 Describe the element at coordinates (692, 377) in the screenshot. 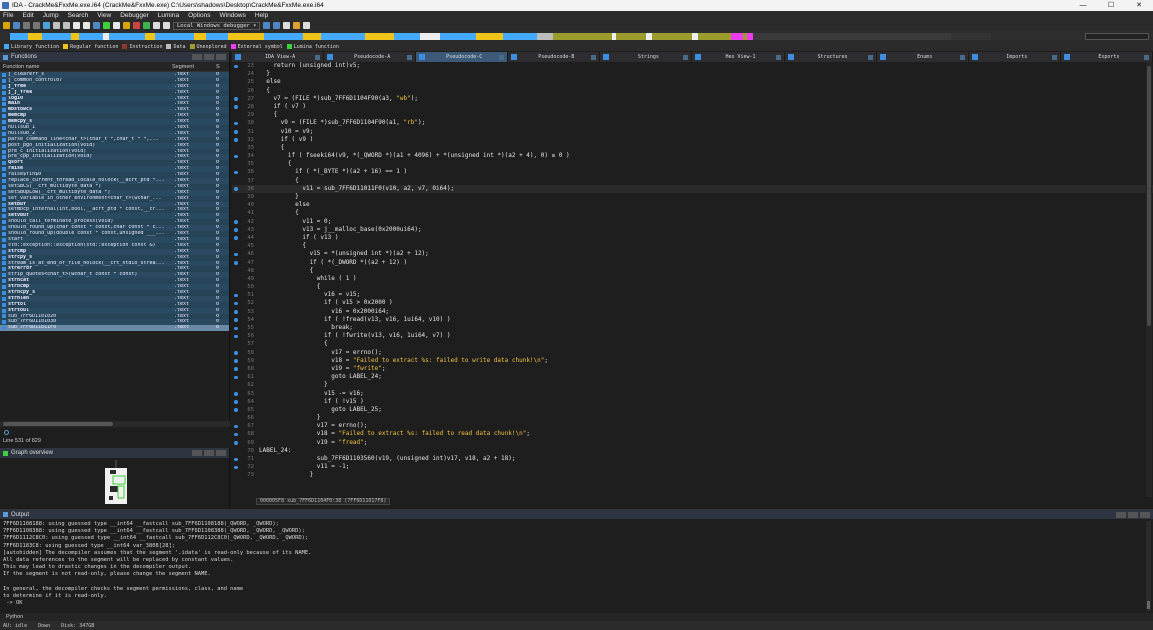

I see `code-line: 61 goto LABEL_24;` at that location.